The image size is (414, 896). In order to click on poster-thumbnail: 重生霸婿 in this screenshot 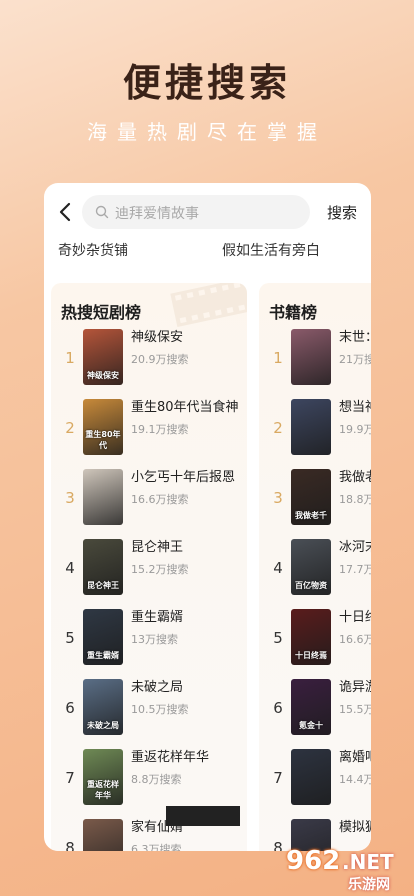, I will do `click(103, 637)`.